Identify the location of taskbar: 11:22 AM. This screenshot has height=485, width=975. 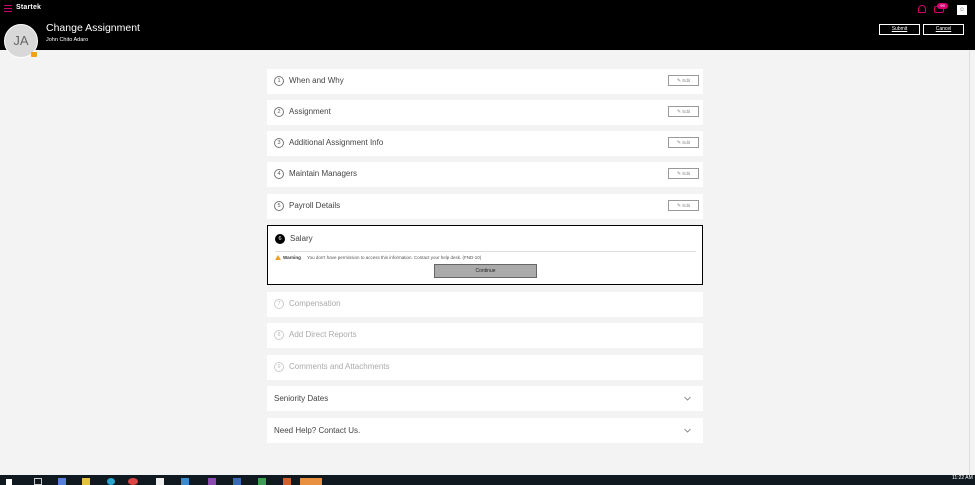
(487, 480).